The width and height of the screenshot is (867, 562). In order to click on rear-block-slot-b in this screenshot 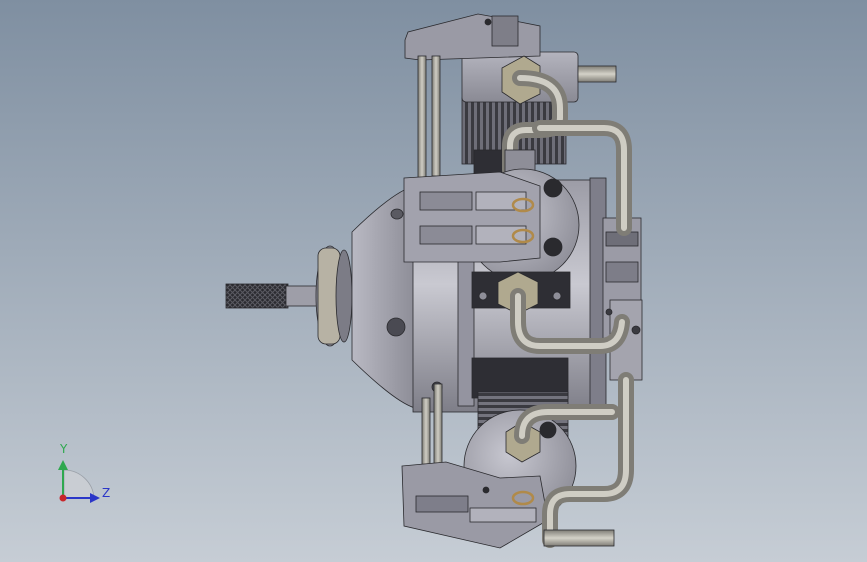, I will do `click(622, 272)`.